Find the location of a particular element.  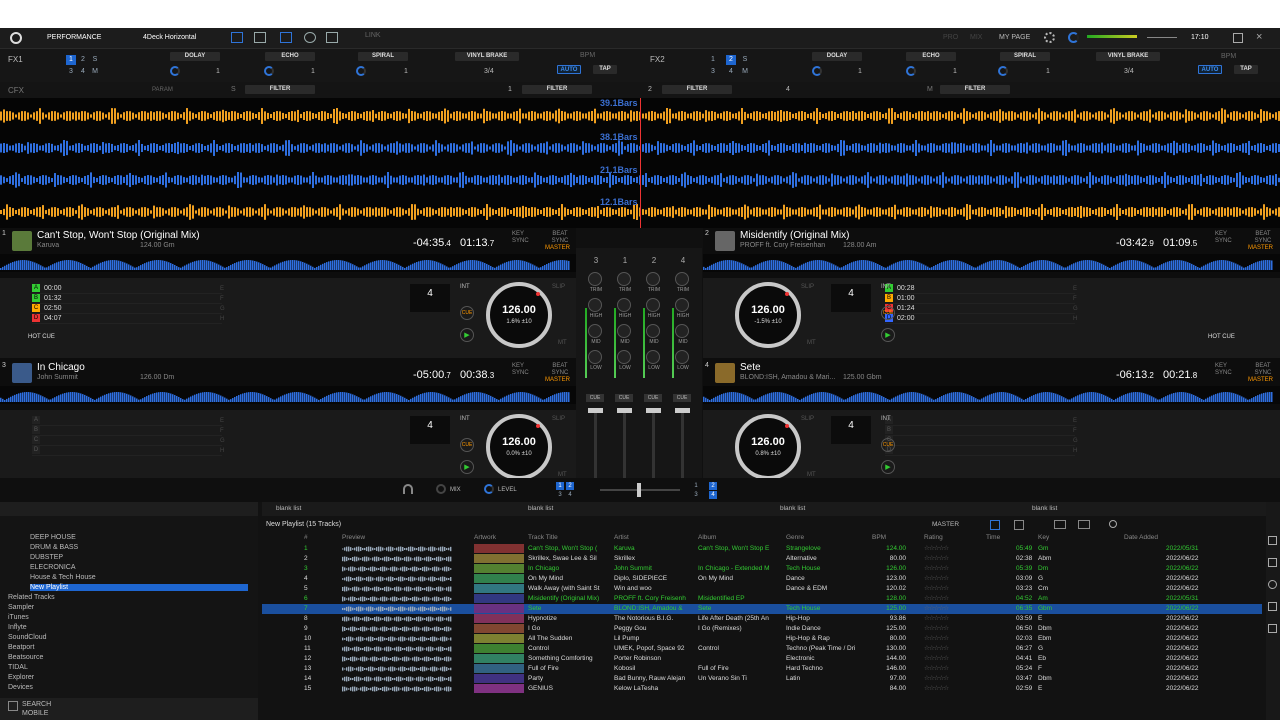

logo-icon is located at coordinates (16, 38).